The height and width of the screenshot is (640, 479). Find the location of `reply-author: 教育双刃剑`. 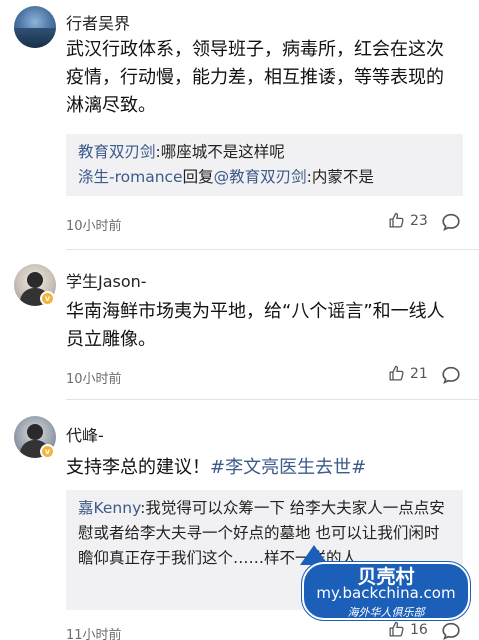

reply-author: 教育双刃剑 is located at coordinates (117, 152).